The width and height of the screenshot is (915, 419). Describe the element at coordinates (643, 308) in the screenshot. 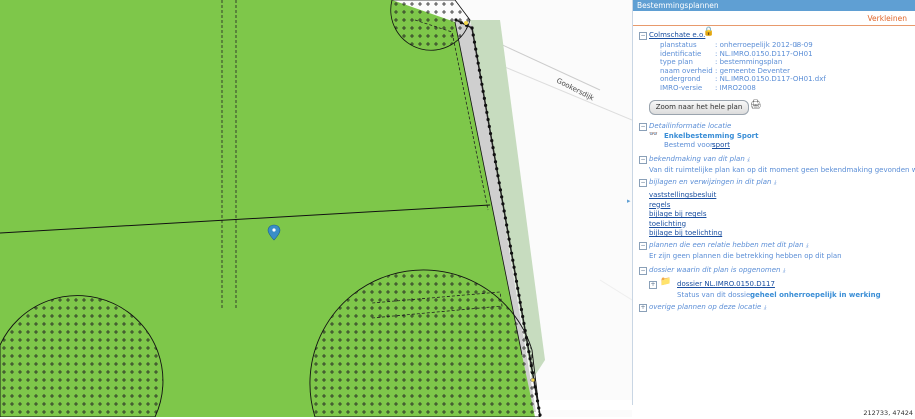

I see `overige-toggle: +` at that location.